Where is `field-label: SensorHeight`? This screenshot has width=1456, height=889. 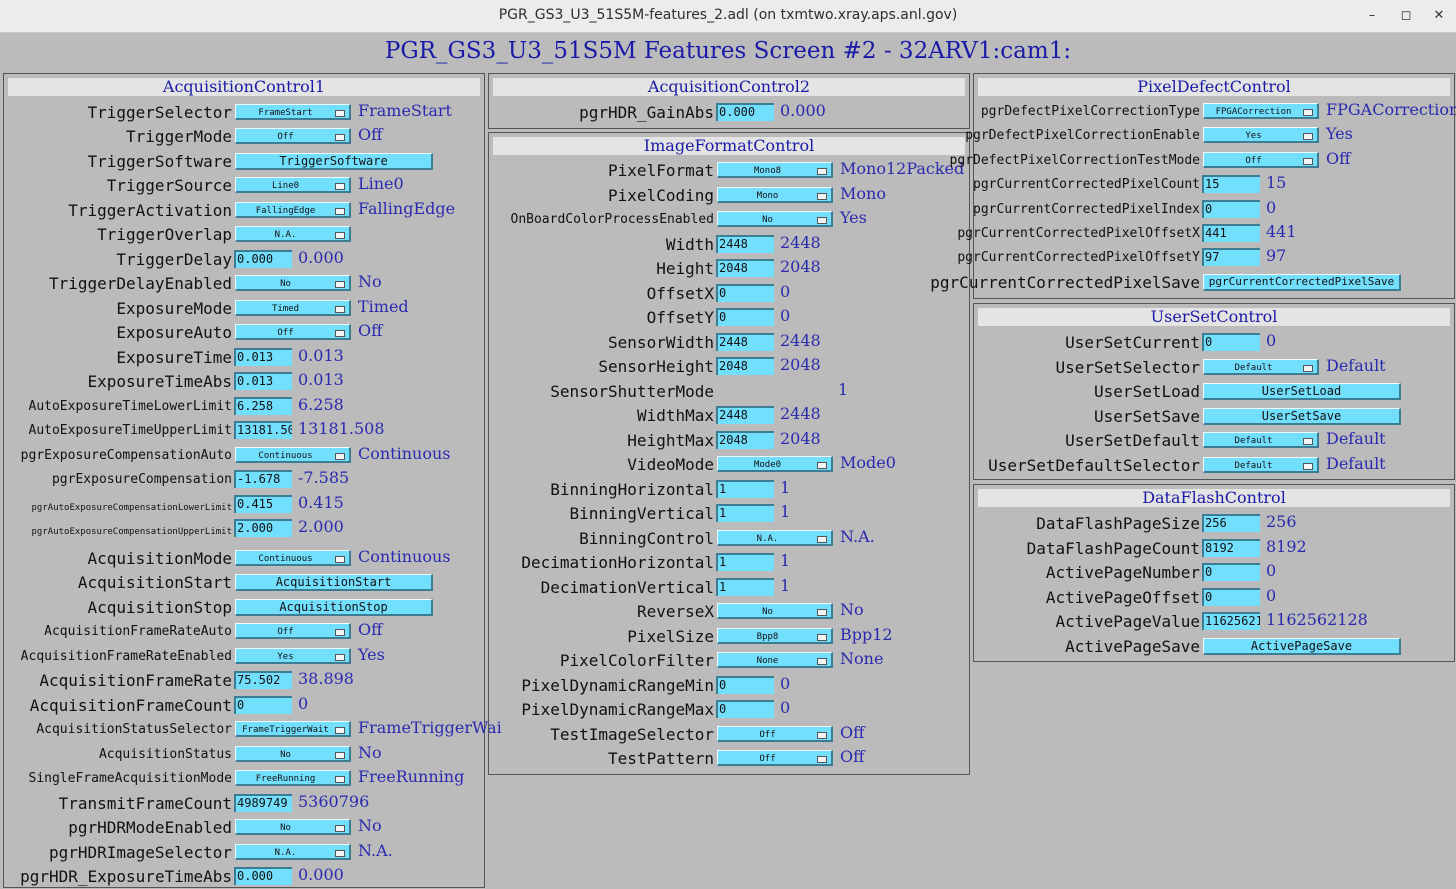
field-label: SensorHeight is located at coordinates (656, 366).